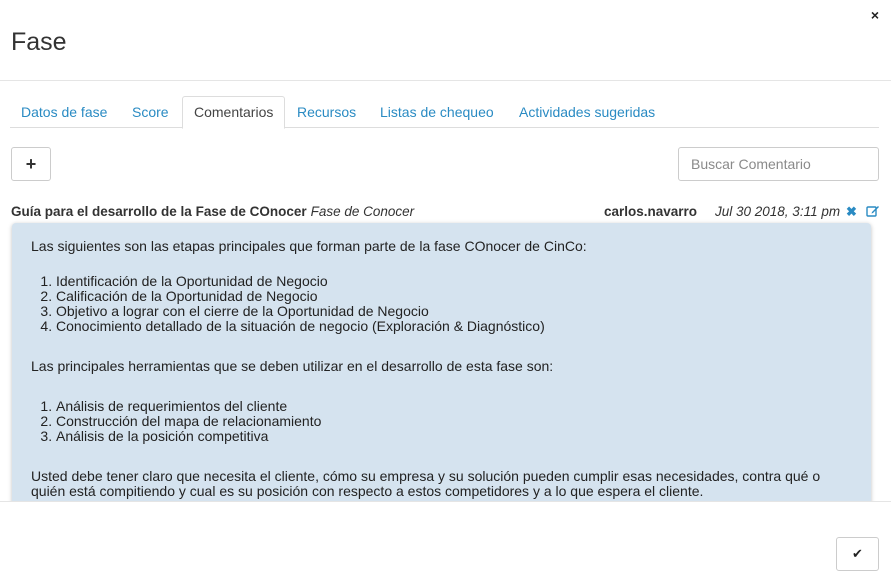  What do you see at coordinates (875, 15) in the screenshot?
I see `close-icon: ×` at bounding box center [875, 15].